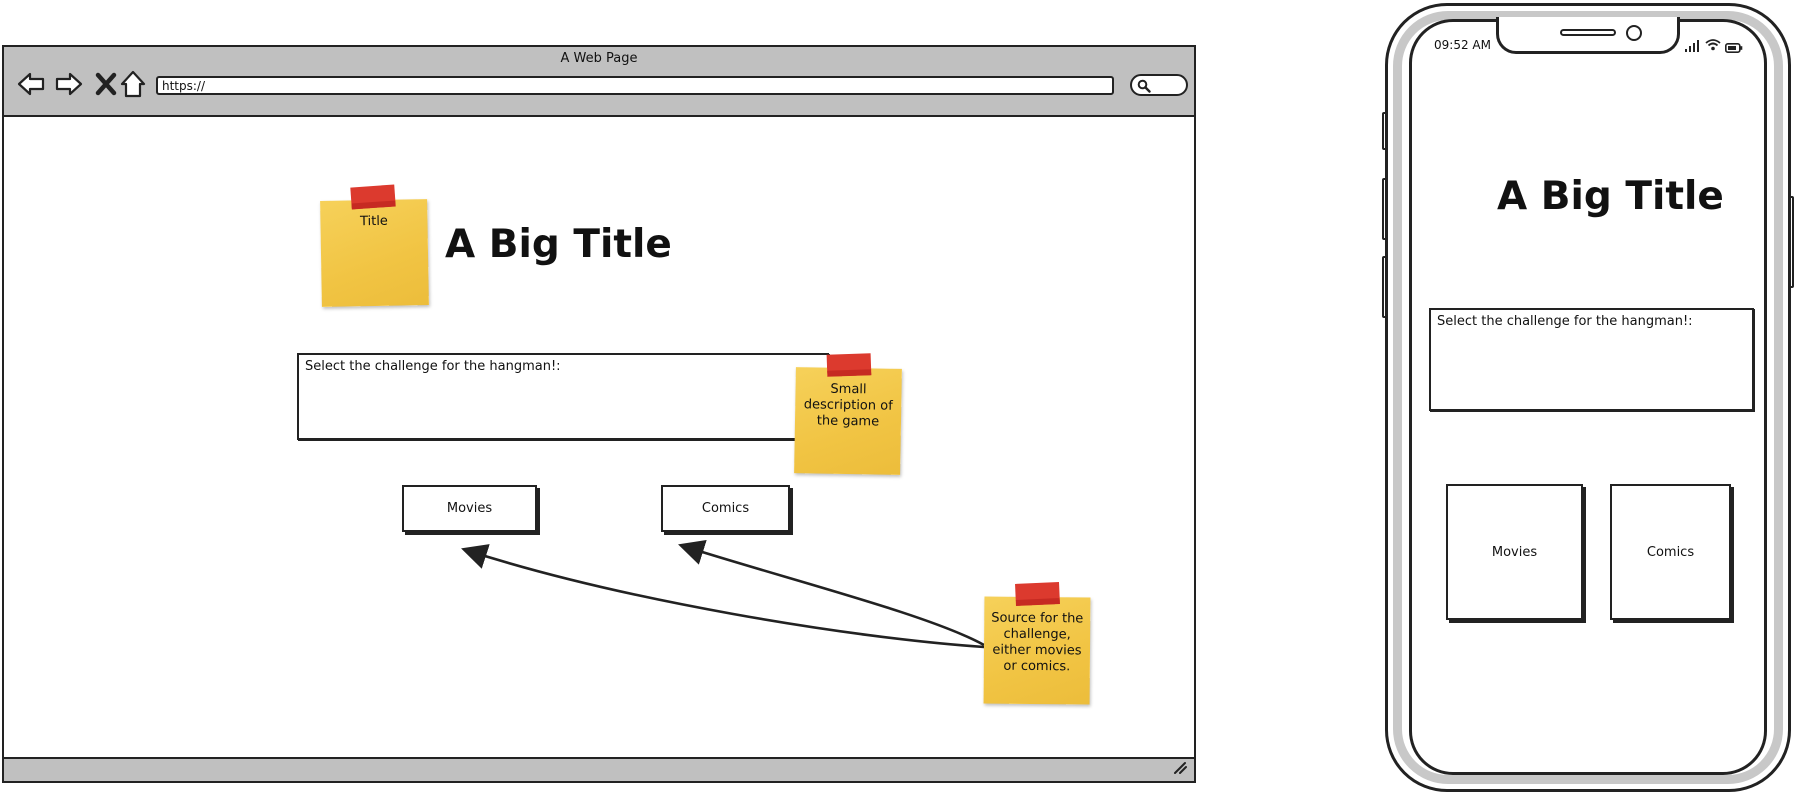 The width and height of the screenshot is (1795, 795). I want to click on phone-camera, so click(1634, 33).